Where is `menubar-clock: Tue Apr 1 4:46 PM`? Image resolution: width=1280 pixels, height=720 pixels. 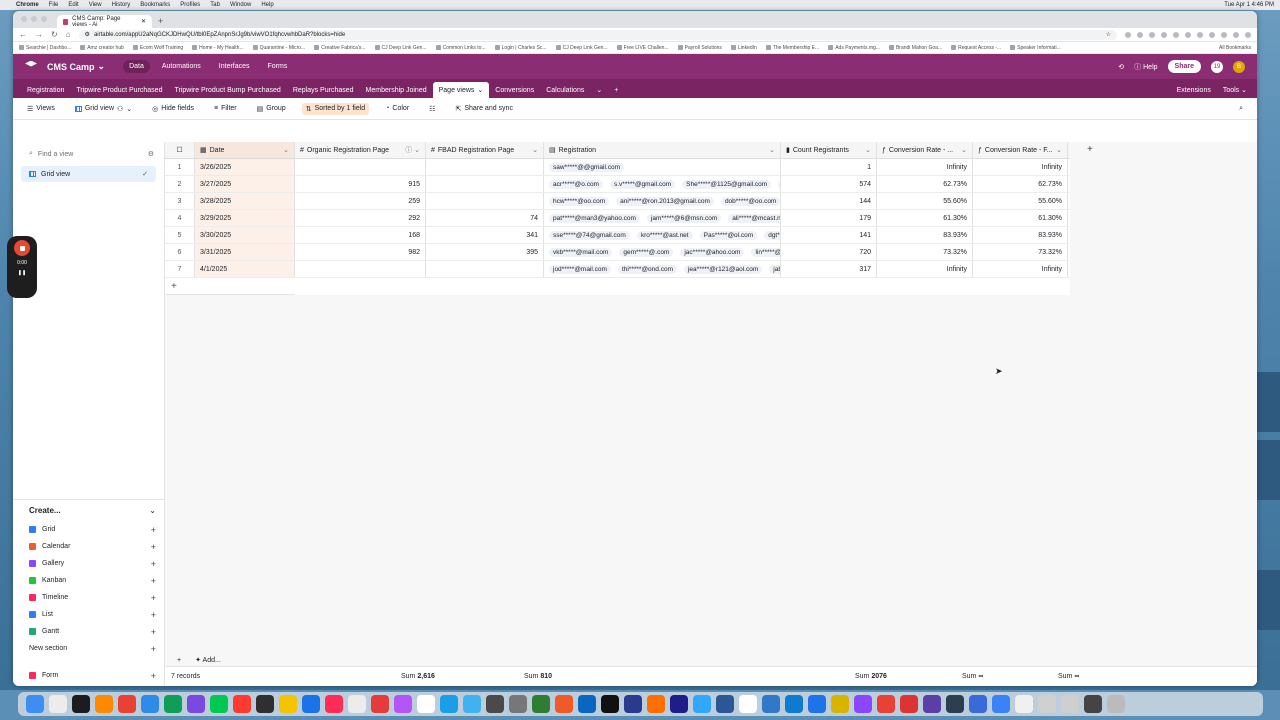
menubar-clock: Tue Apr 1 4:46 PM is located at coordinates (1249, 5).